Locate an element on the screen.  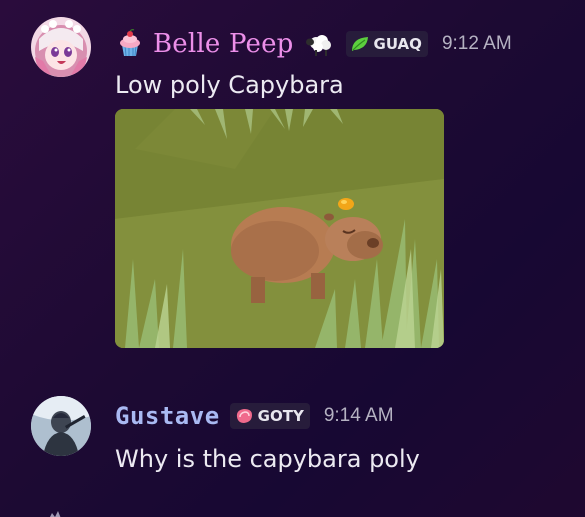
message-header: Gustave GOTY 9:14 AM is located at coordinates (254, 416).